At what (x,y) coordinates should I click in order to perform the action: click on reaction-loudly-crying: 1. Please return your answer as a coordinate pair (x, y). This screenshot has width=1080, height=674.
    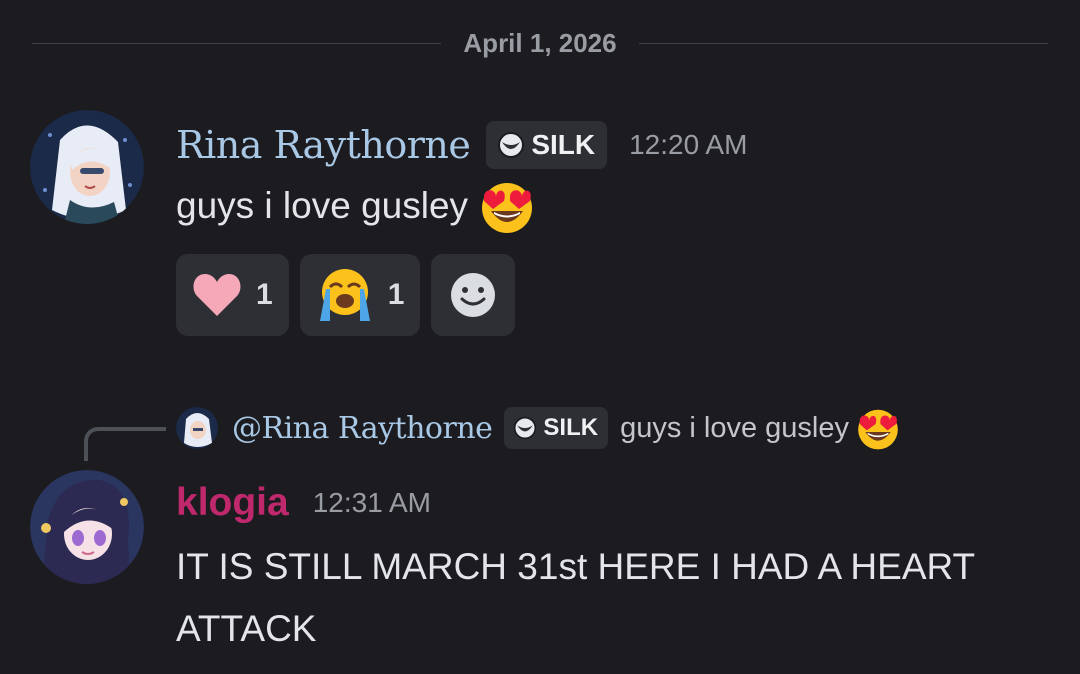
    Looking at the image, I should click on (360, 295).